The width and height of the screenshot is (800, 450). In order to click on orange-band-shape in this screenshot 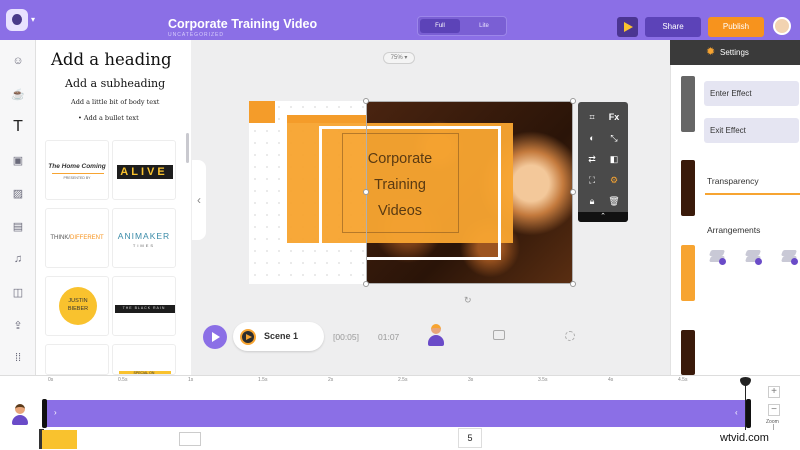, I will do `click(327, 119)`.